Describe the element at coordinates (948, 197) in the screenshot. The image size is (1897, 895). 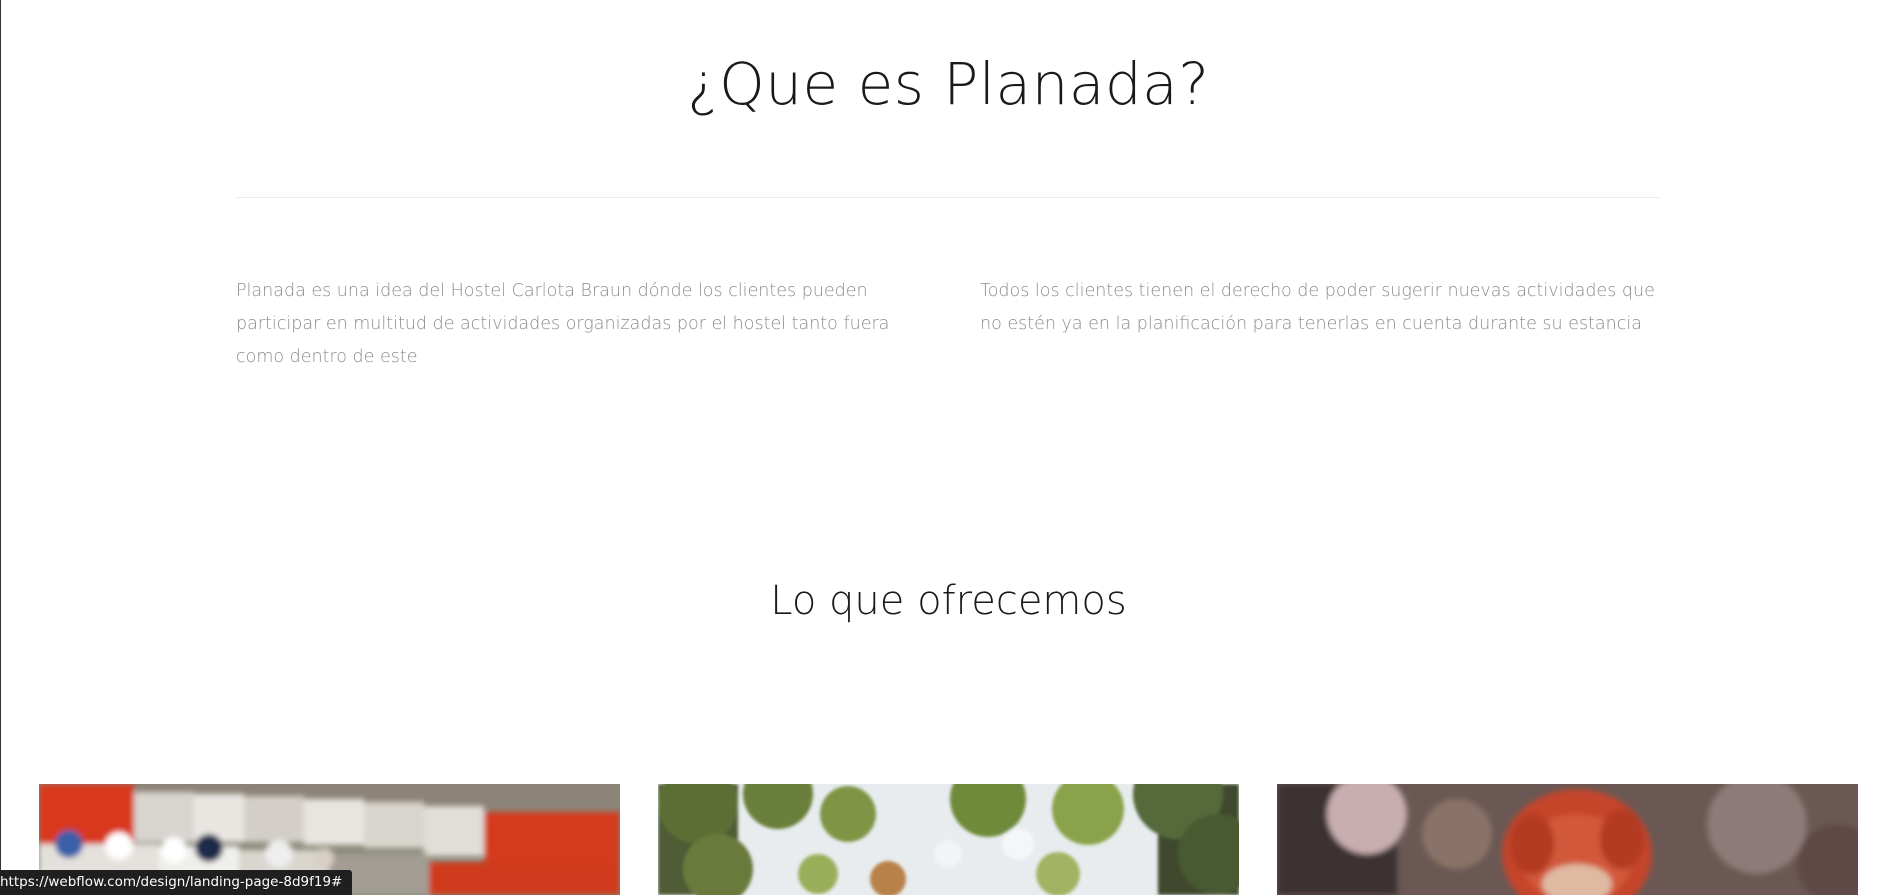
I see `section-divider` at that location.